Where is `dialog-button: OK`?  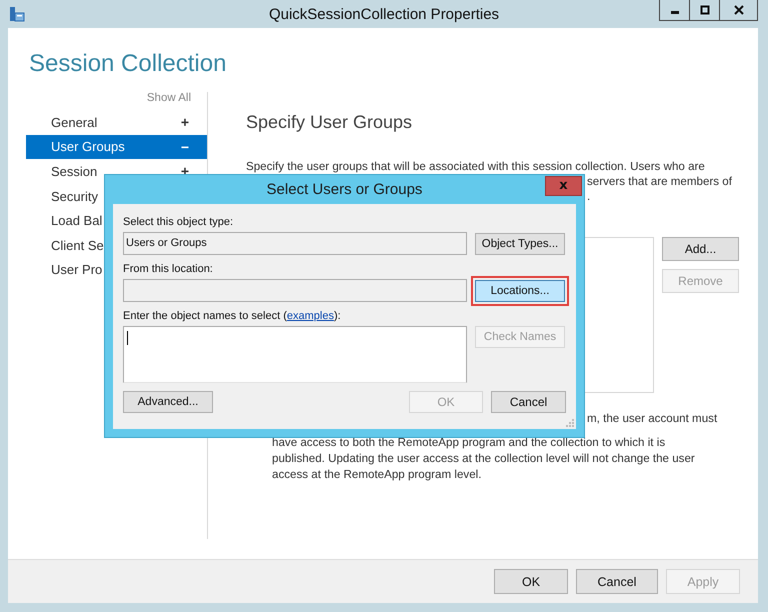
dialog-button: OK is located at coordinates (531, 581).